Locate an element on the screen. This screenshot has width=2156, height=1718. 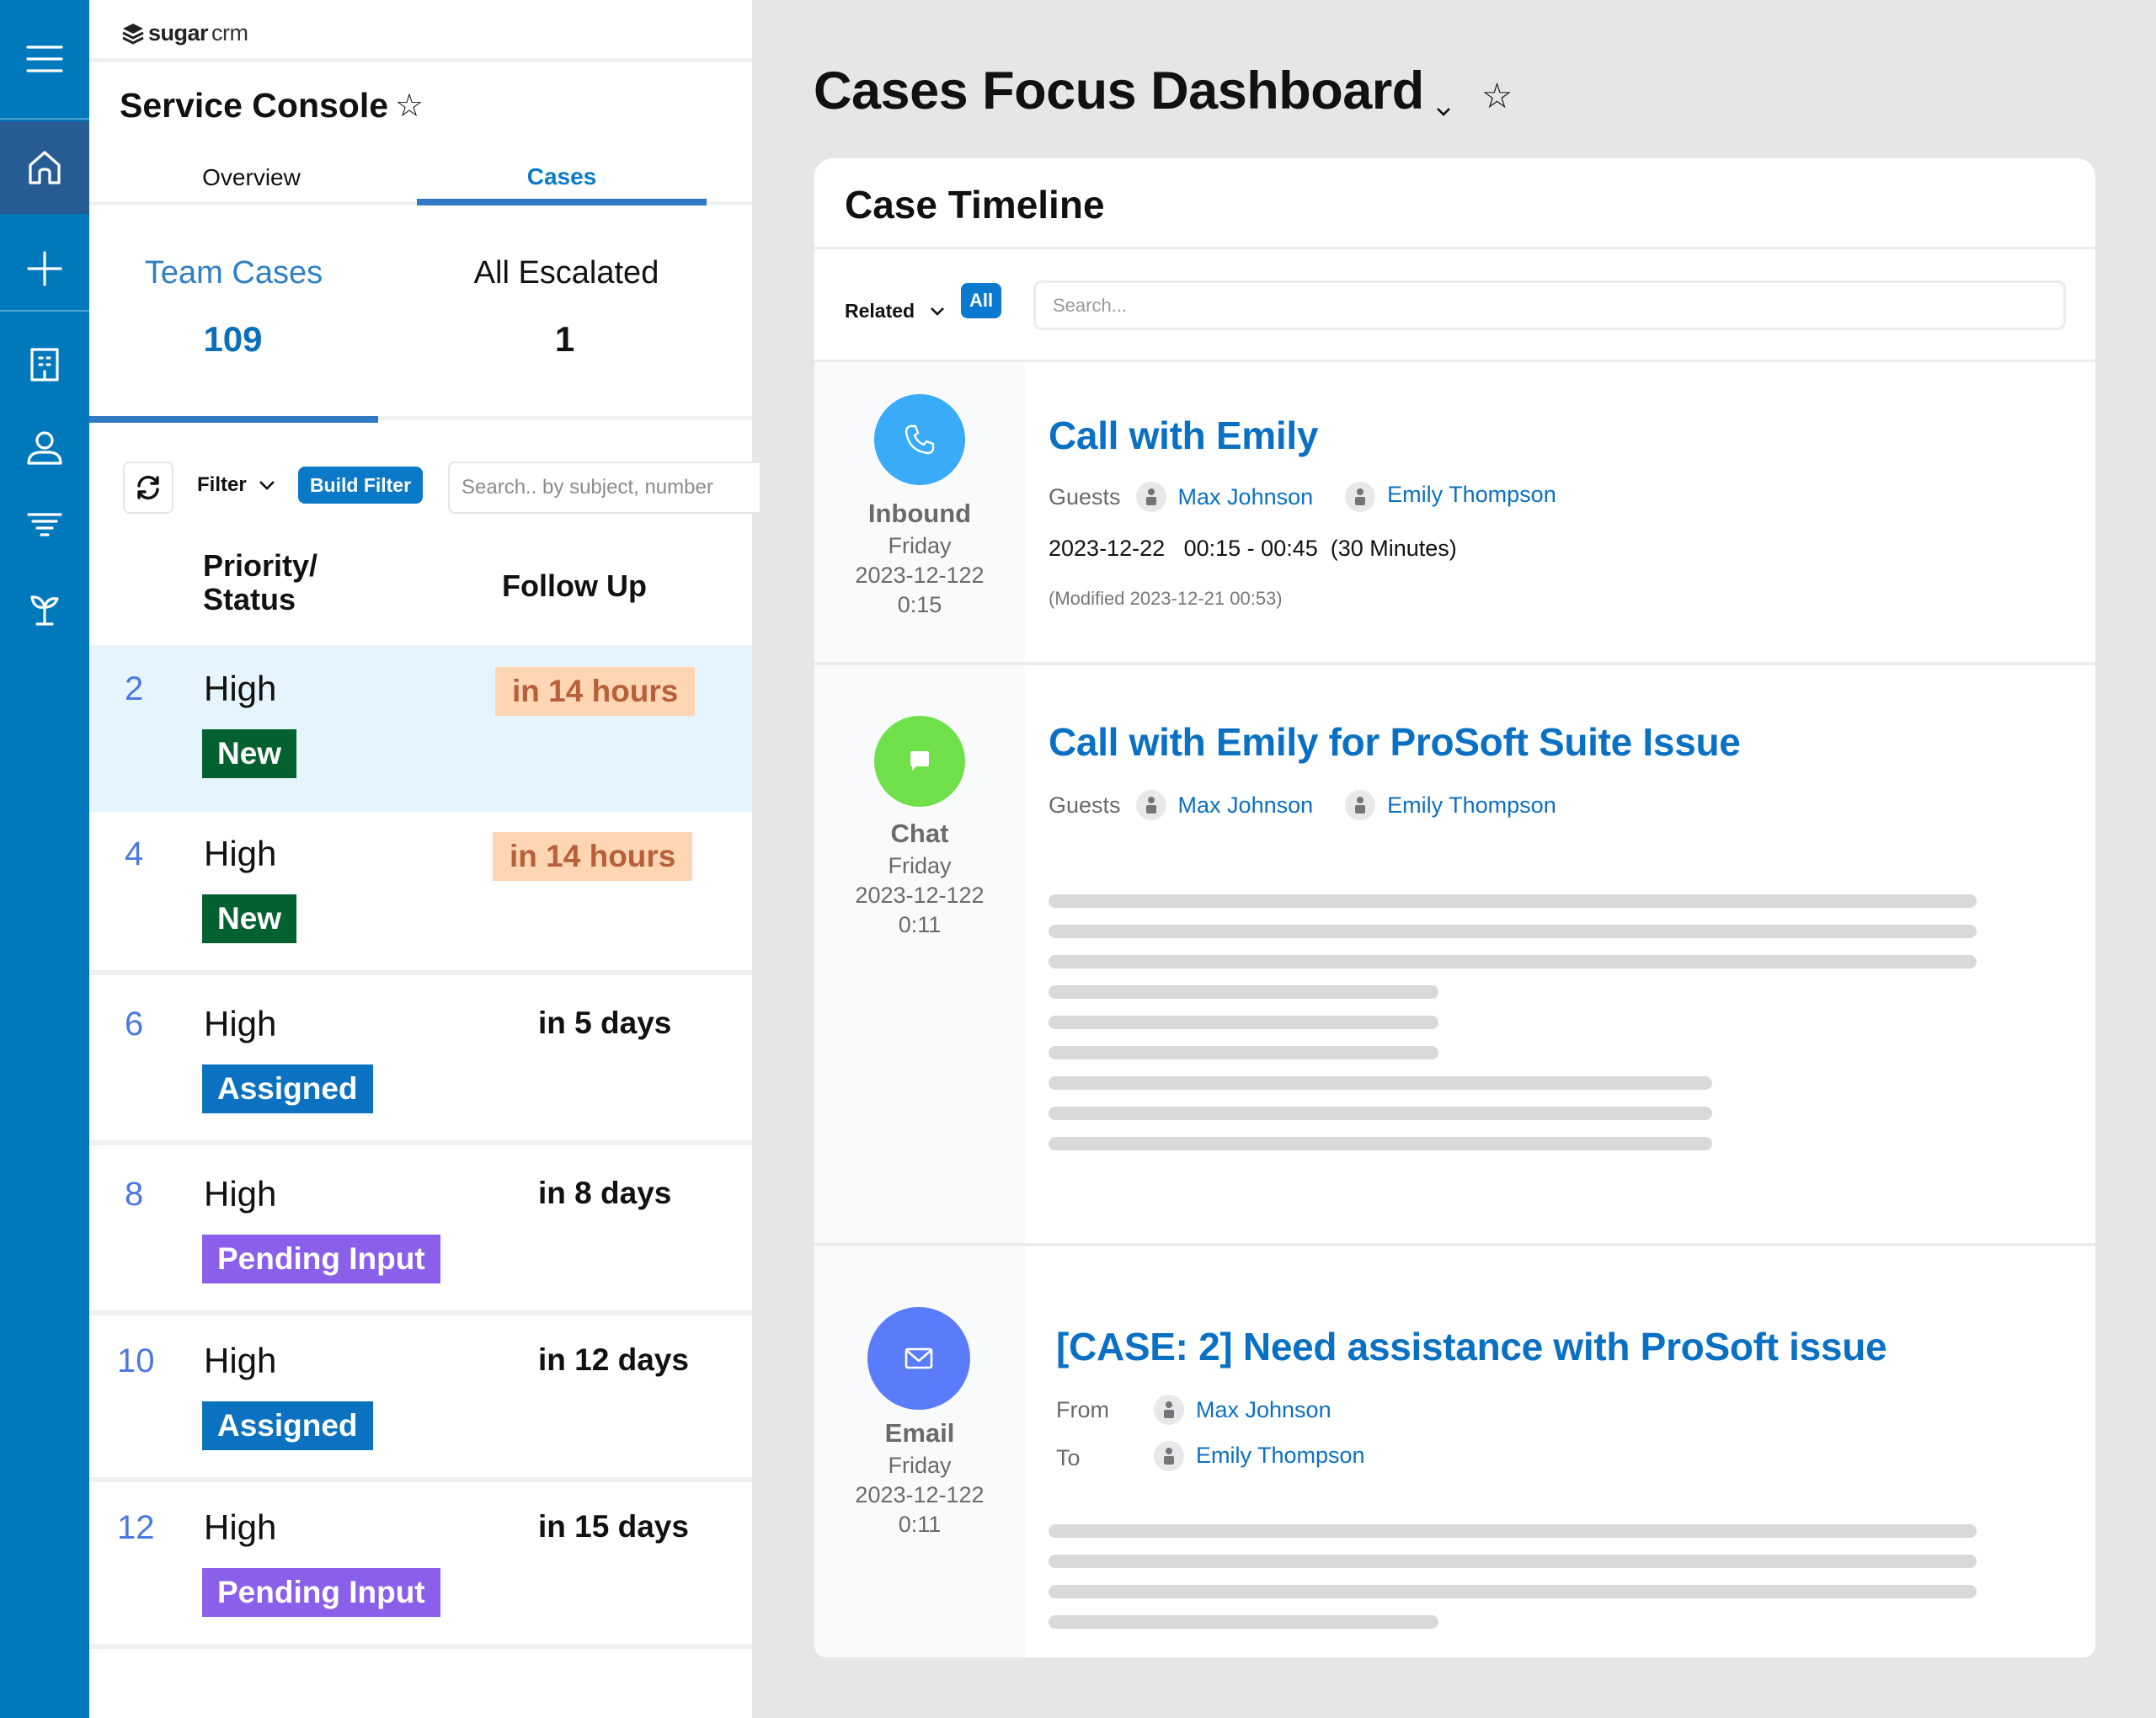
plus-icon is located at coordinates (44, 268).